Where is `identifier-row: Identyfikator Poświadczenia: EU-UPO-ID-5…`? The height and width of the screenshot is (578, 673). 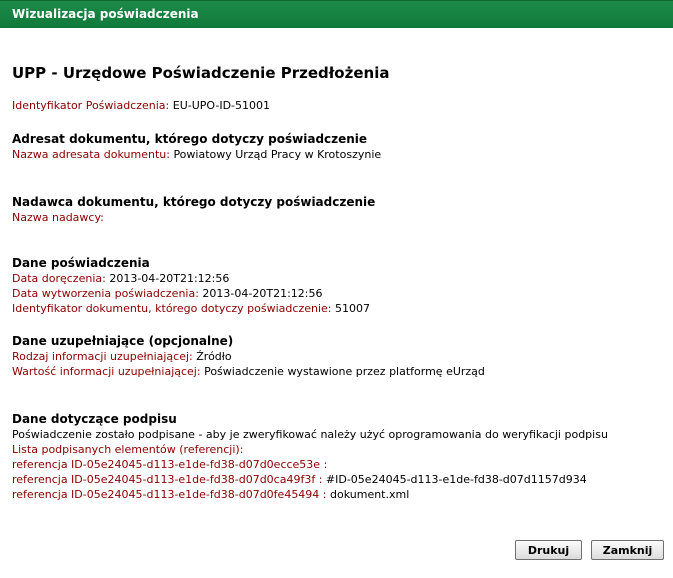
identifier-row: Identyfikator Poświadczenia: EU-UPO-ID-5… is located at coordinates (337, 105).